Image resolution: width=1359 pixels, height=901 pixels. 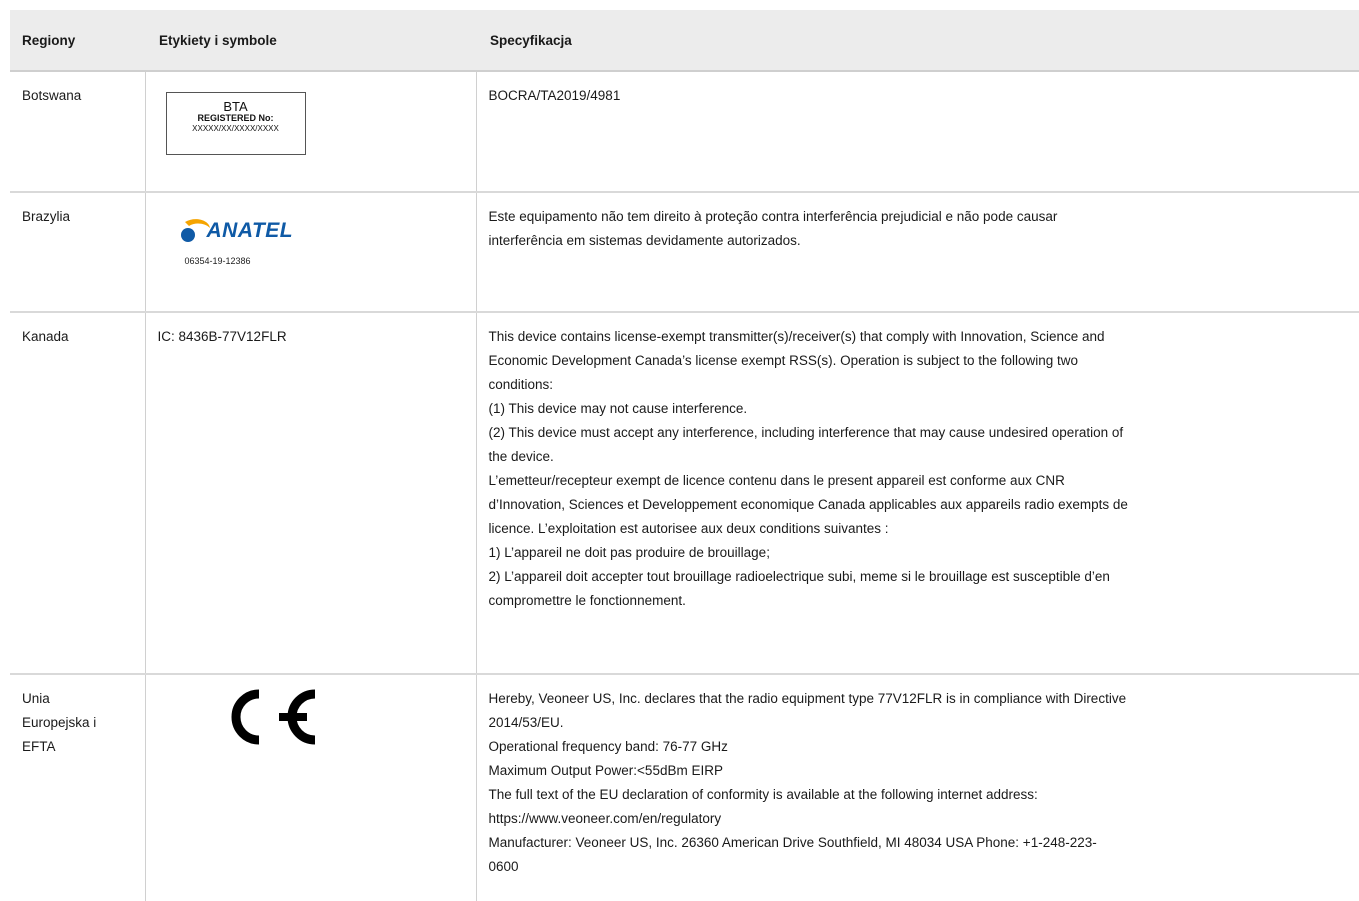 I want to click on spec-line: compromettre le fonctionnement., so click(x=587, y=600).